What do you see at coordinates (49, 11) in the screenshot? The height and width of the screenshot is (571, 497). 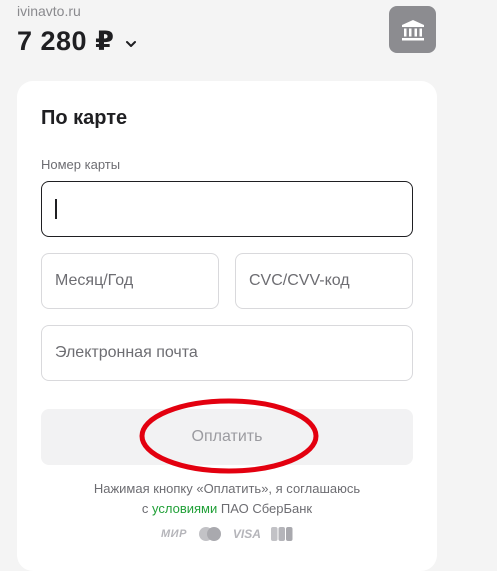 I see `merchant-domain: ivinavto.ru` at bounding box center [49, 11].